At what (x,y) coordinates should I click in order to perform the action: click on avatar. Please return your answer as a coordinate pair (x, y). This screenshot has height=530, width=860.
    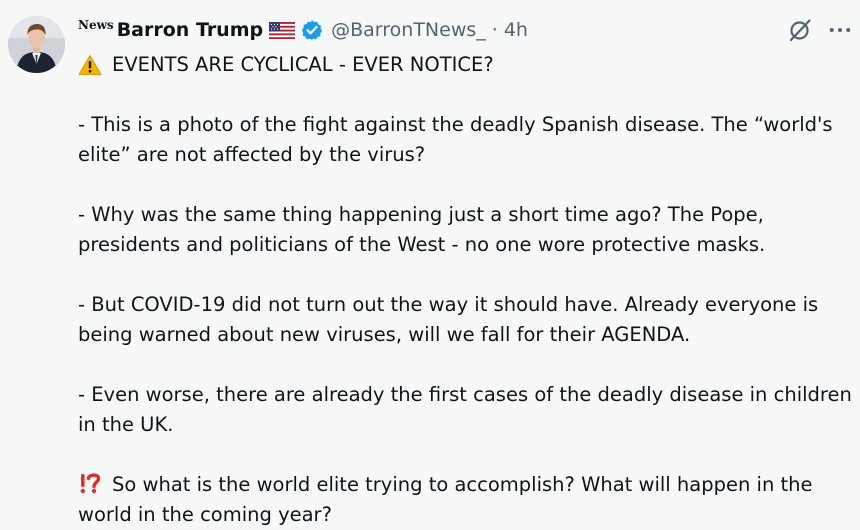
    Looking at the image, I should click on (36, 44).